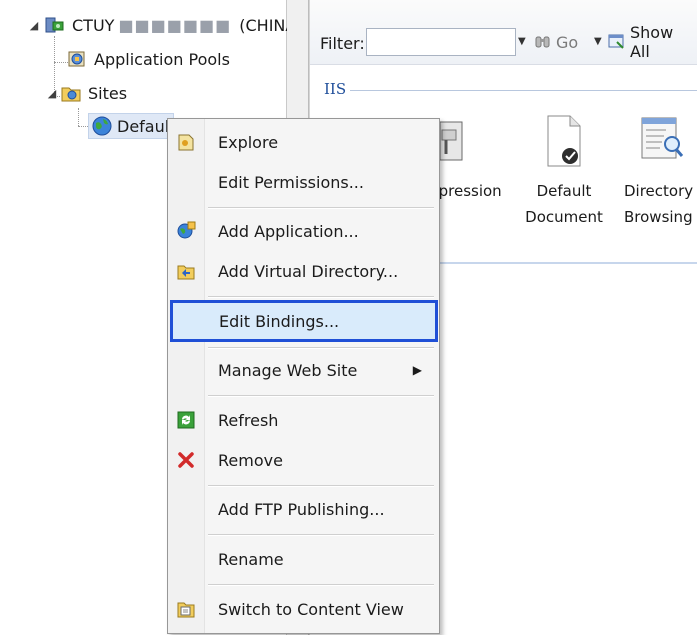  Describe the element at coordinates (616, 41) in the screenshot. I see `show-all-icon` at that location.